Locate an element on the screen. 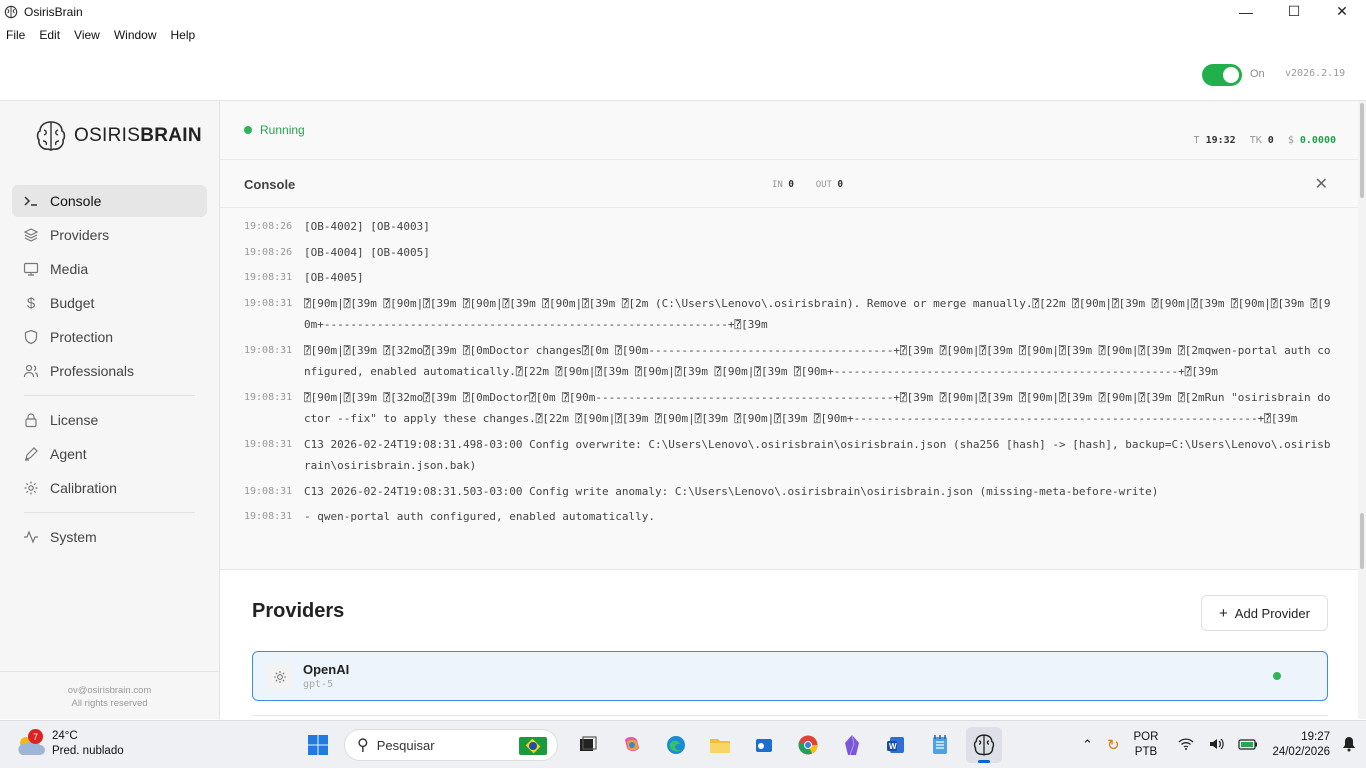 This screenshot has height=769, width=1366. tokens-metric-label: TK is located at coordinates (1255, 140).